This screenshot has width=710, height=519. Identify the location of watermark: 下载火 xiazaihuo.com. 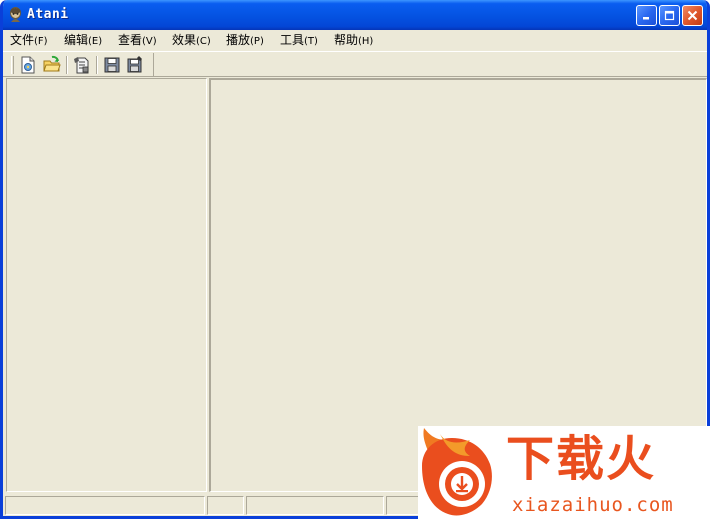
(564, 472).